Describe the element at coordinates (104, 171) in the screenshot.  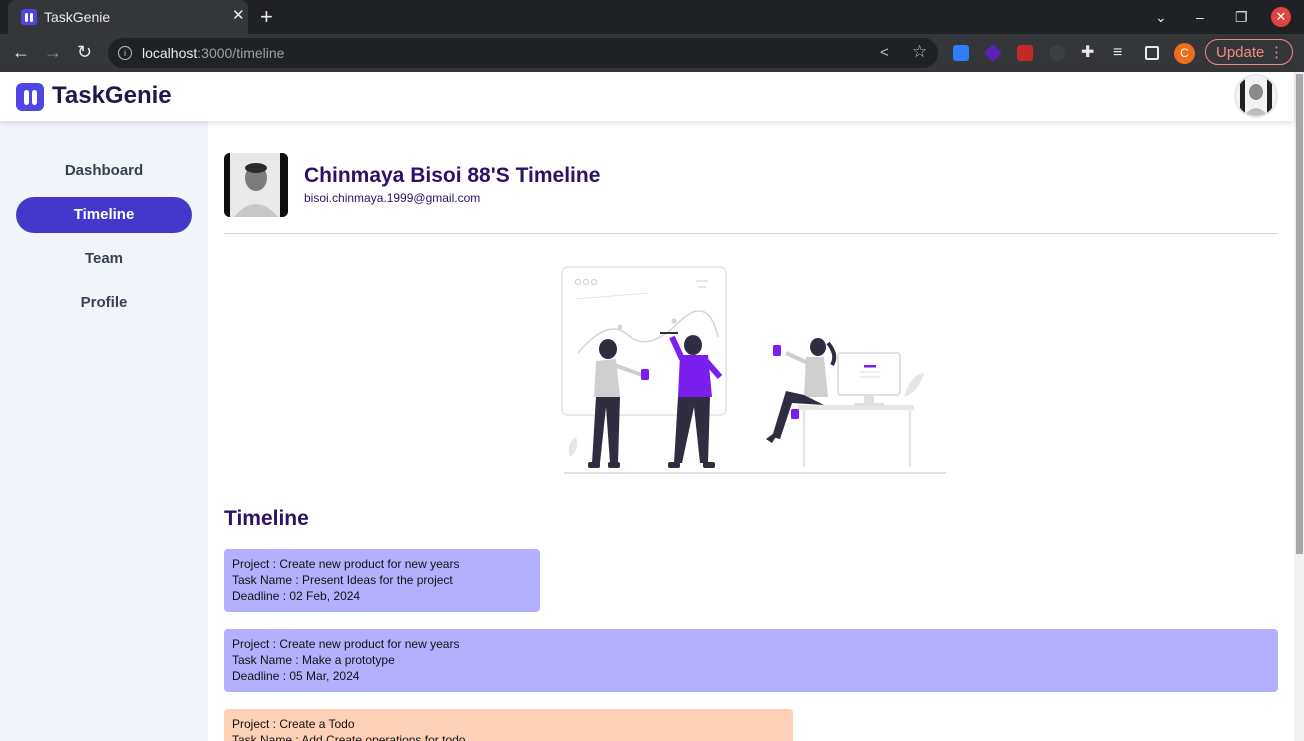
I see `sidebar-item-dashboard: Dashboard` at that location.